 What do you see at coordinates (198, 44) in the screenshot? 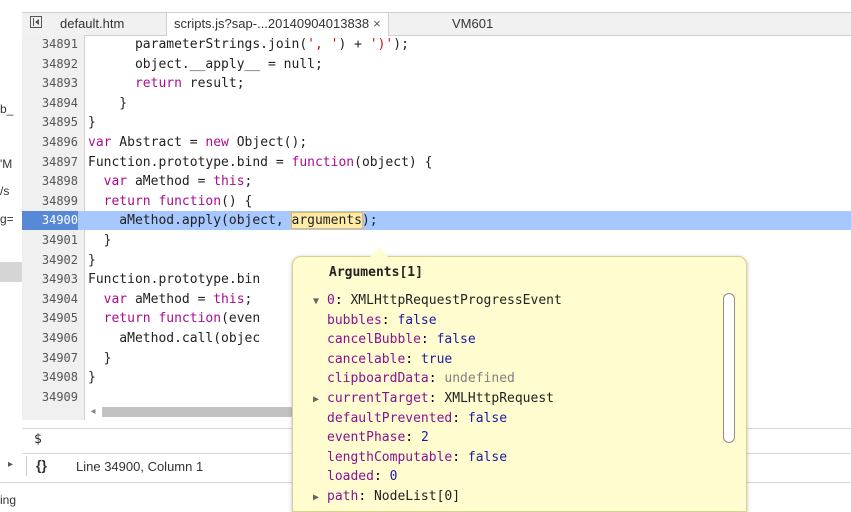
I see `code-token: parameterStrings.join(` at bounding box center [198, 44].